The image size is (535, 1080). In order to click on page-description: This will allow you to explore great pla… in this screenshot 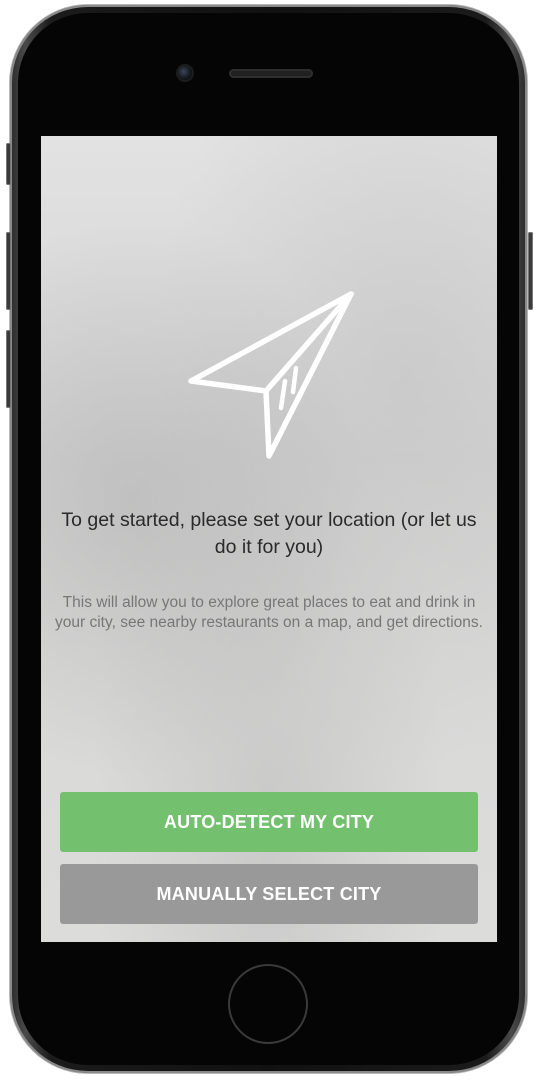, I will do `click(269, 612)`.